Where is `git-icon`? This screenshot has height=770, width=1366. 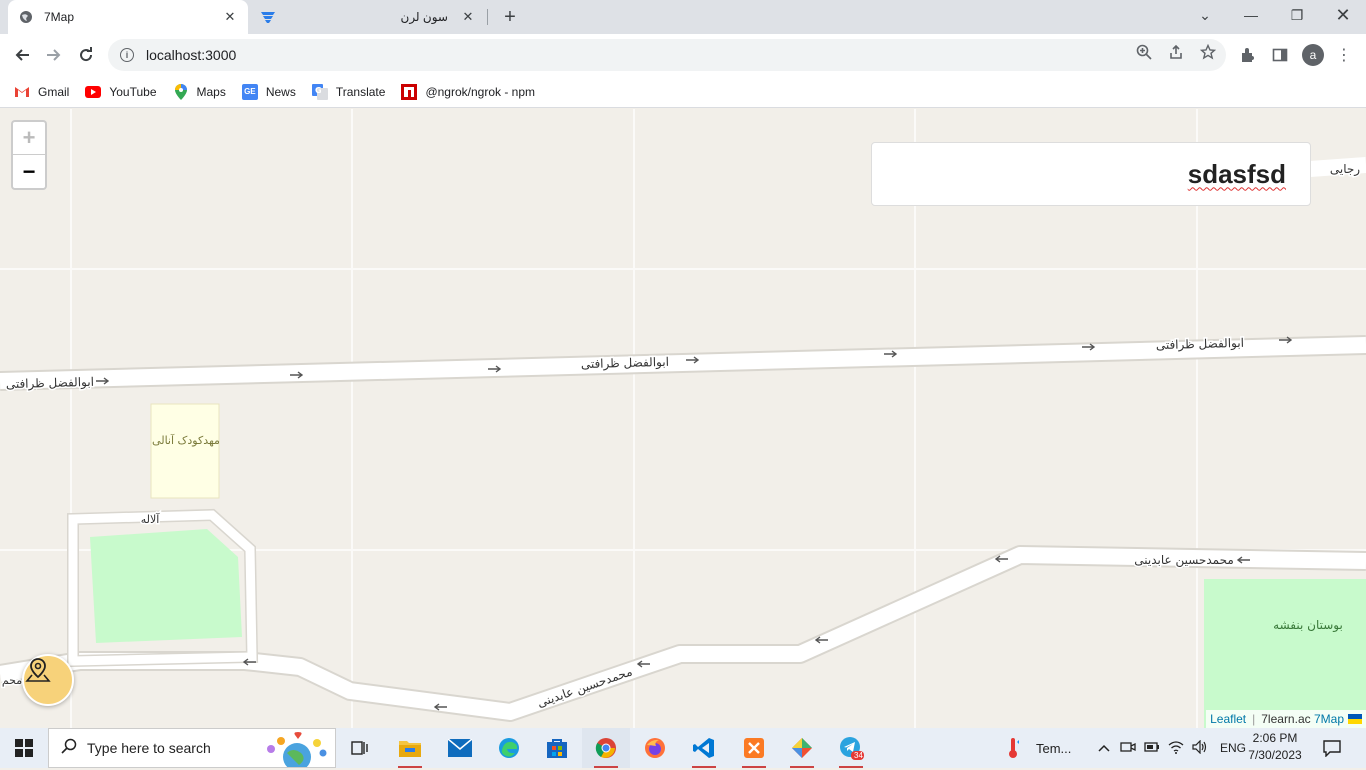 git-icon is located at coordinates (802, 748).